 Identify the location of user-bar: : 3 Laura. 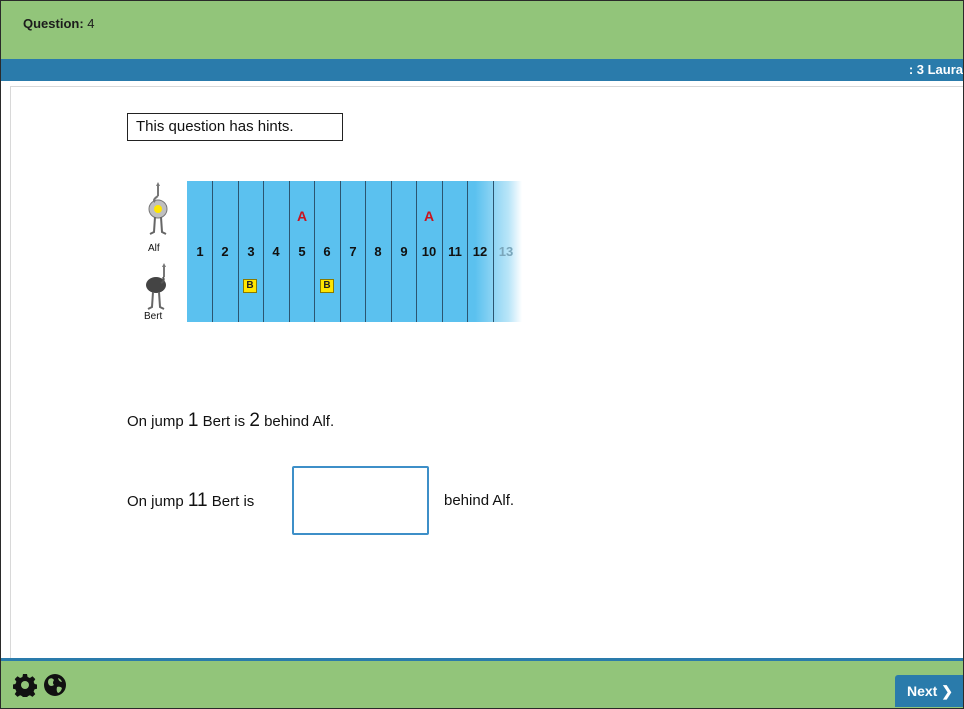
(482, 70).